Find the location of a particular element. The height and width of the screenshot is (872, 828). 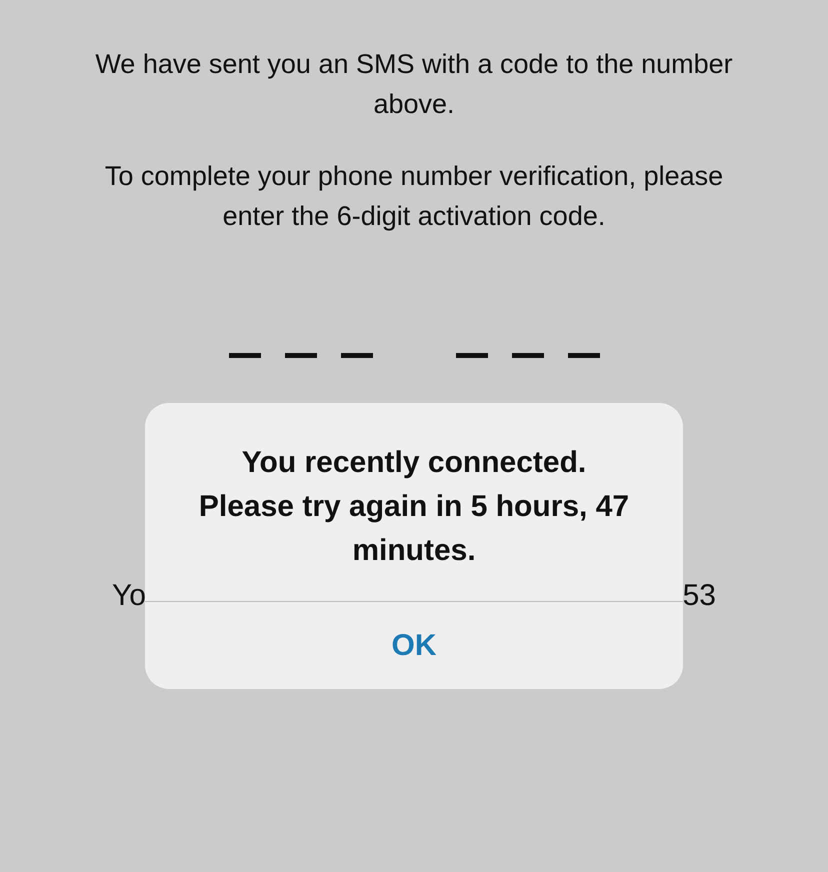

ok-button: OK is located at coordinates (414, 645).